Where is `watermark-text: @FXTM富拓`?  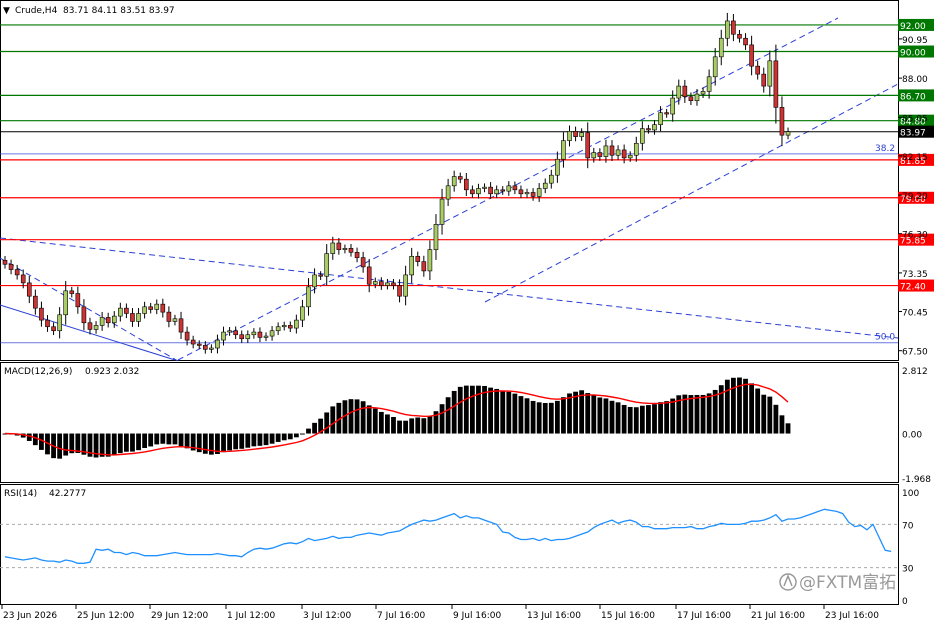
watermark-text: @FXTM富拓 is located at coordinates (847, 583).